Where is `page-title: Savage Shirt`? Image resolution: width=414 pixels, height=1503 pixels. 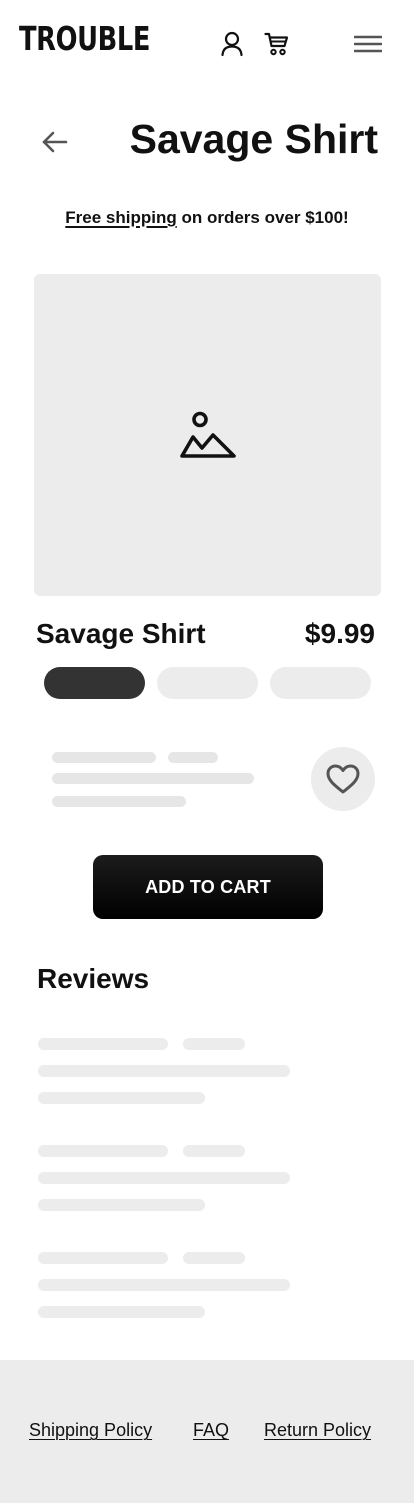
page-title: Savage Shirt is located at coordinates (253, 139).